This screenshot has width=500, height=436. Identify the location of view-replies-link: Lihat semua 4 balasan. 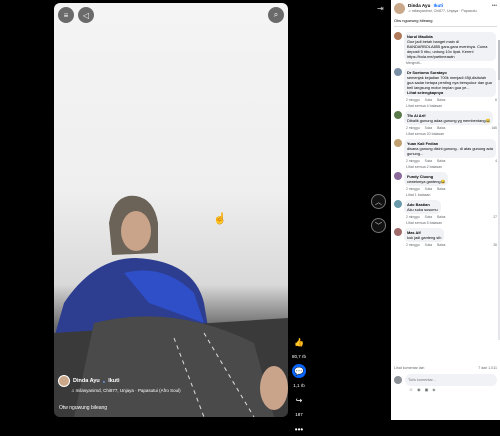
(451, 106).